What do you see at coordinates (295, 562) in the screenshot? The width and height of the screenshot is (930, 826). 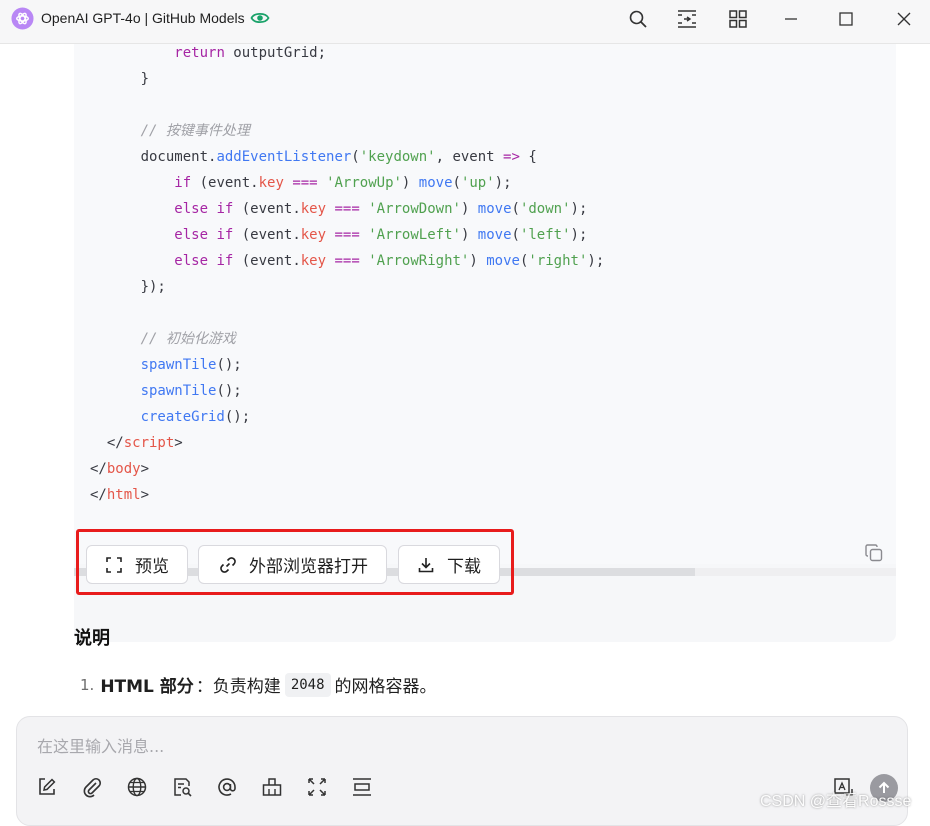 I see `highlight-box` at bounding box center [295, 562].